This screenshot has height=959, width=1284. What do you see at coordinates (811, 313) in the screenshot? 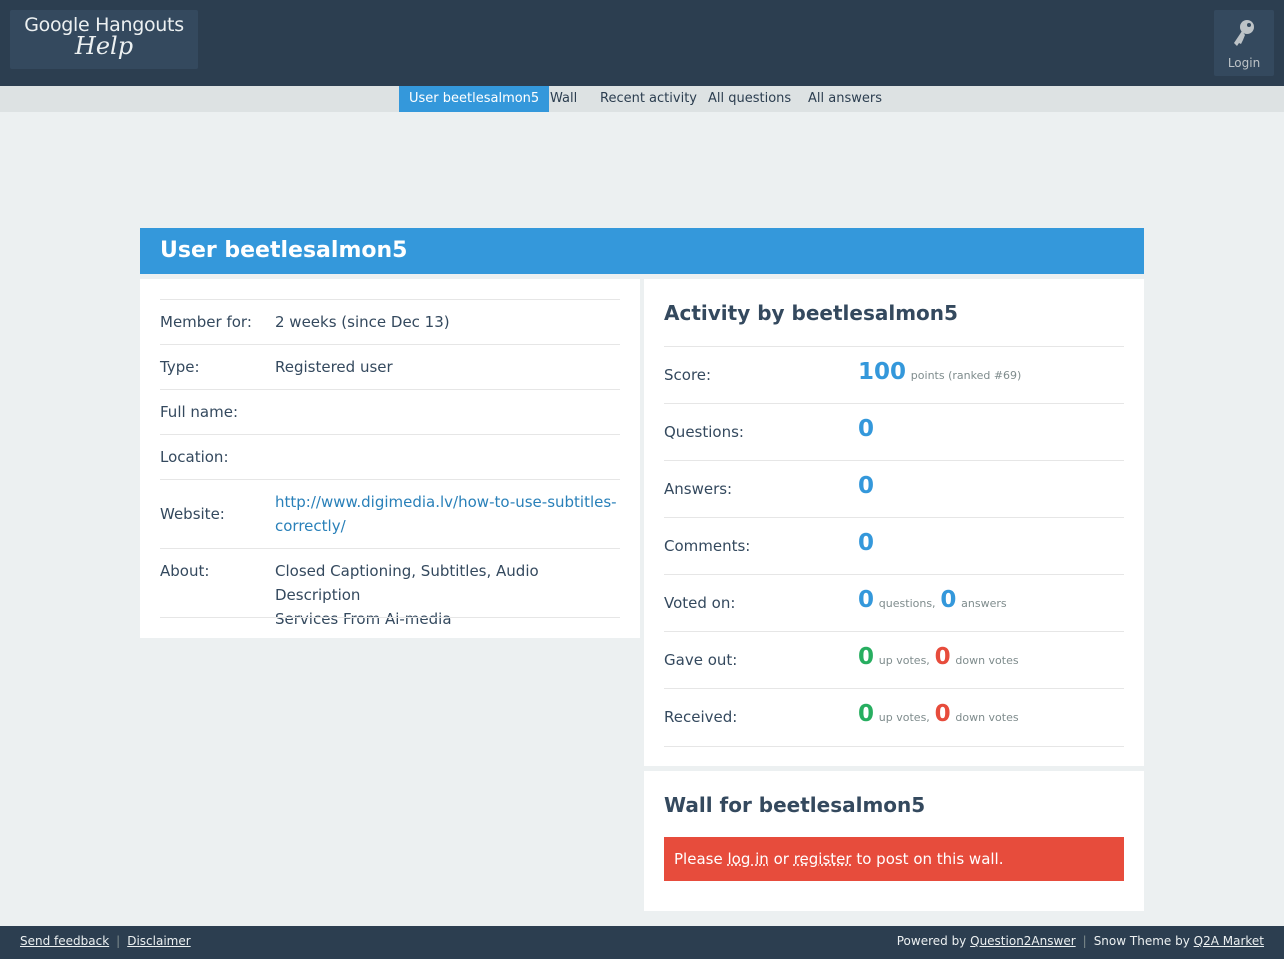
I see `activity-title: Activity by beetlesalmon5` at bounding box center [811, 313].